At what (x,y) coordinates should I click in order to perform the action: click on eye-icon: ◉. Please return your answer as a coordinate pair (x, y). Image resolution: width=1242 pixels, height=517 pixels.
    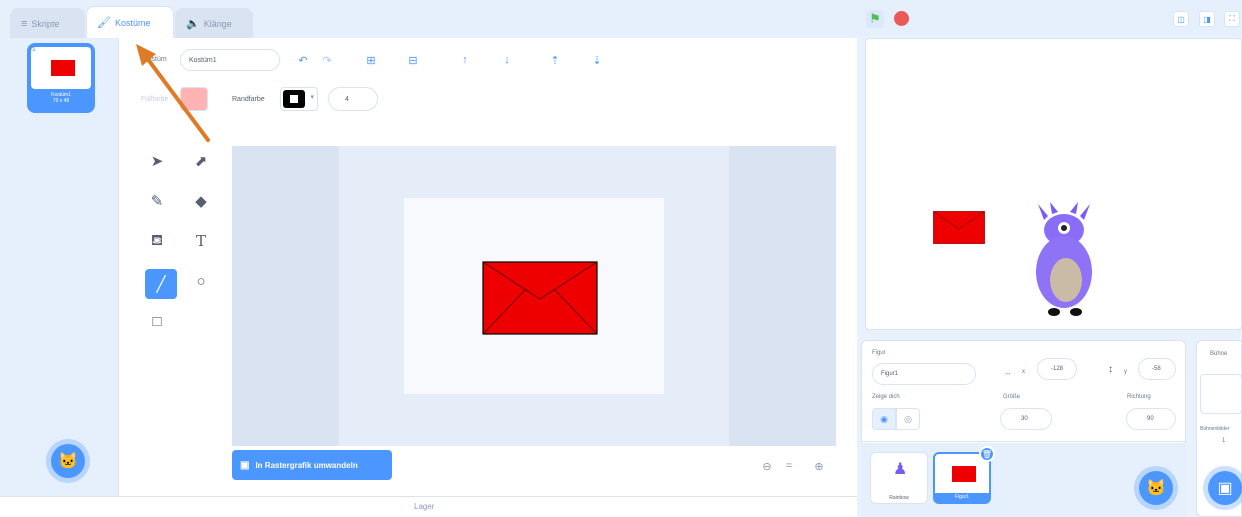
    Looking at the image, I should click on (884, 418).